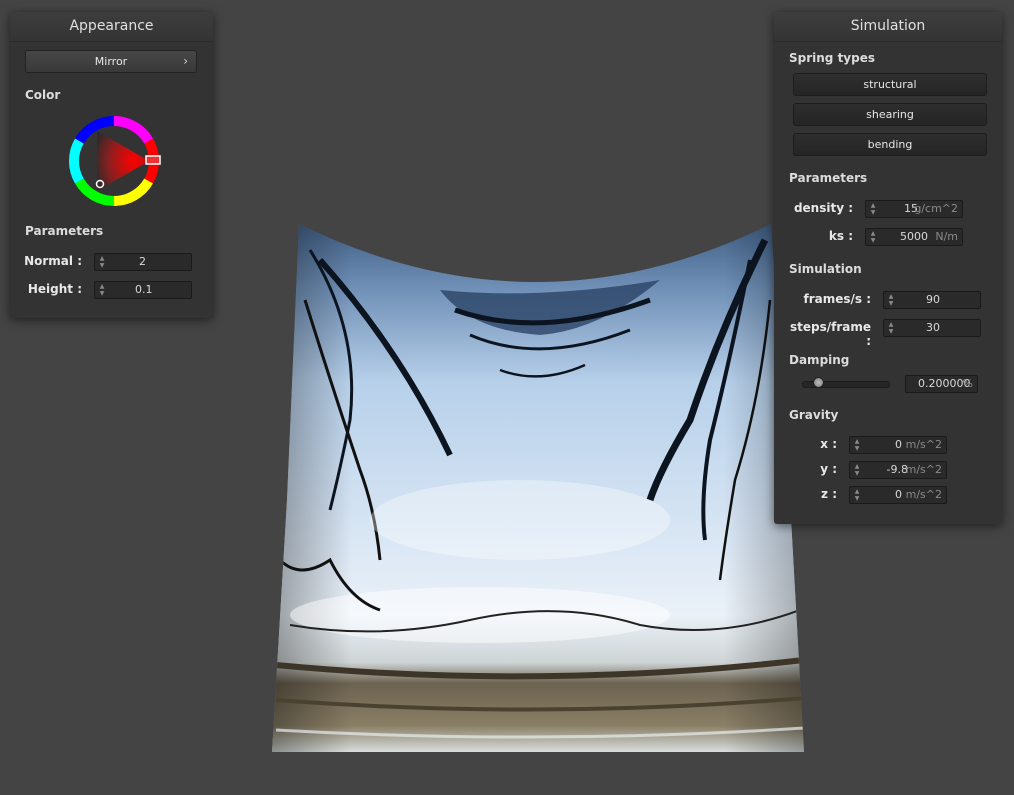 This screenshot has width=1014, height=795. What do you see at coordinates (832, 58) in the screenshot?
I see `spring-types-label: Spring types` at bounding box center [832, 58].